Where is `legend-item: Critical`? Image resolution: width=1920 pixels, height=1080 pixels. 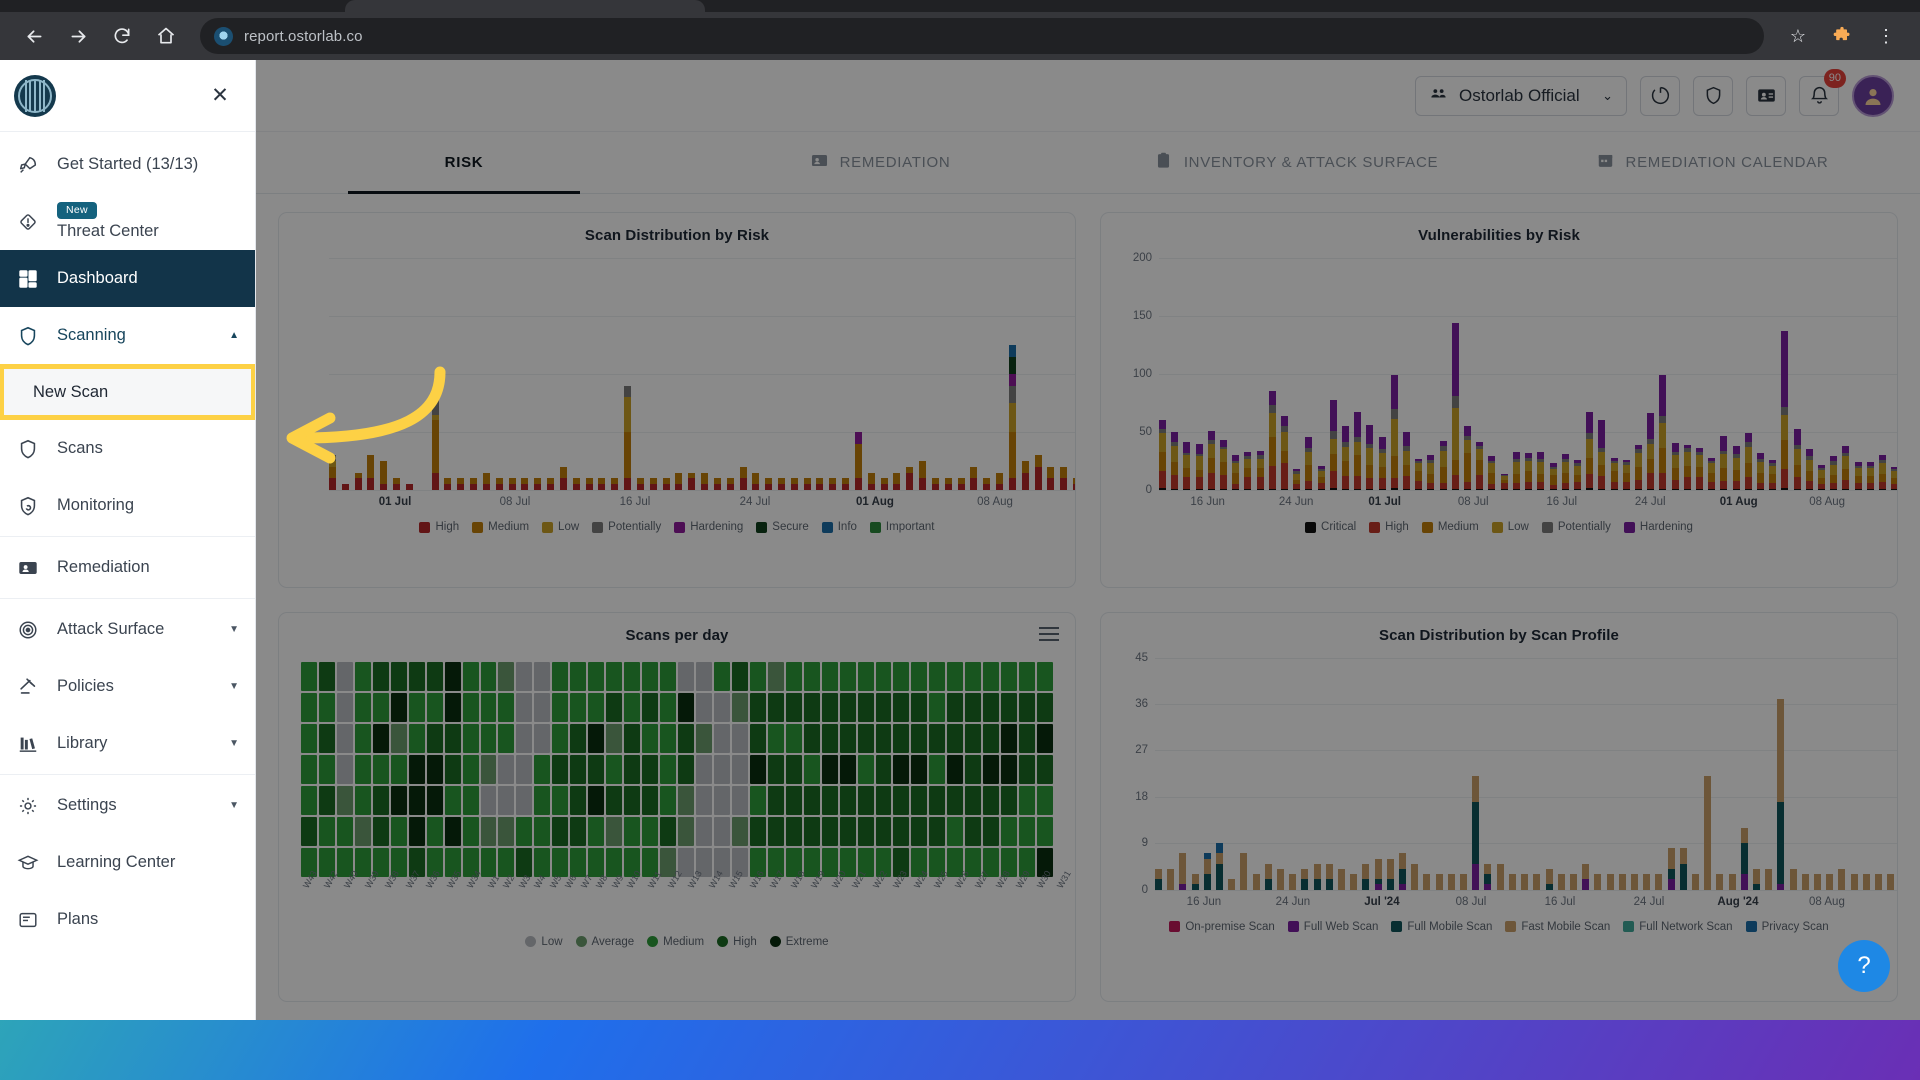
legend-item: Critical is located at coordinates (1330, 527).